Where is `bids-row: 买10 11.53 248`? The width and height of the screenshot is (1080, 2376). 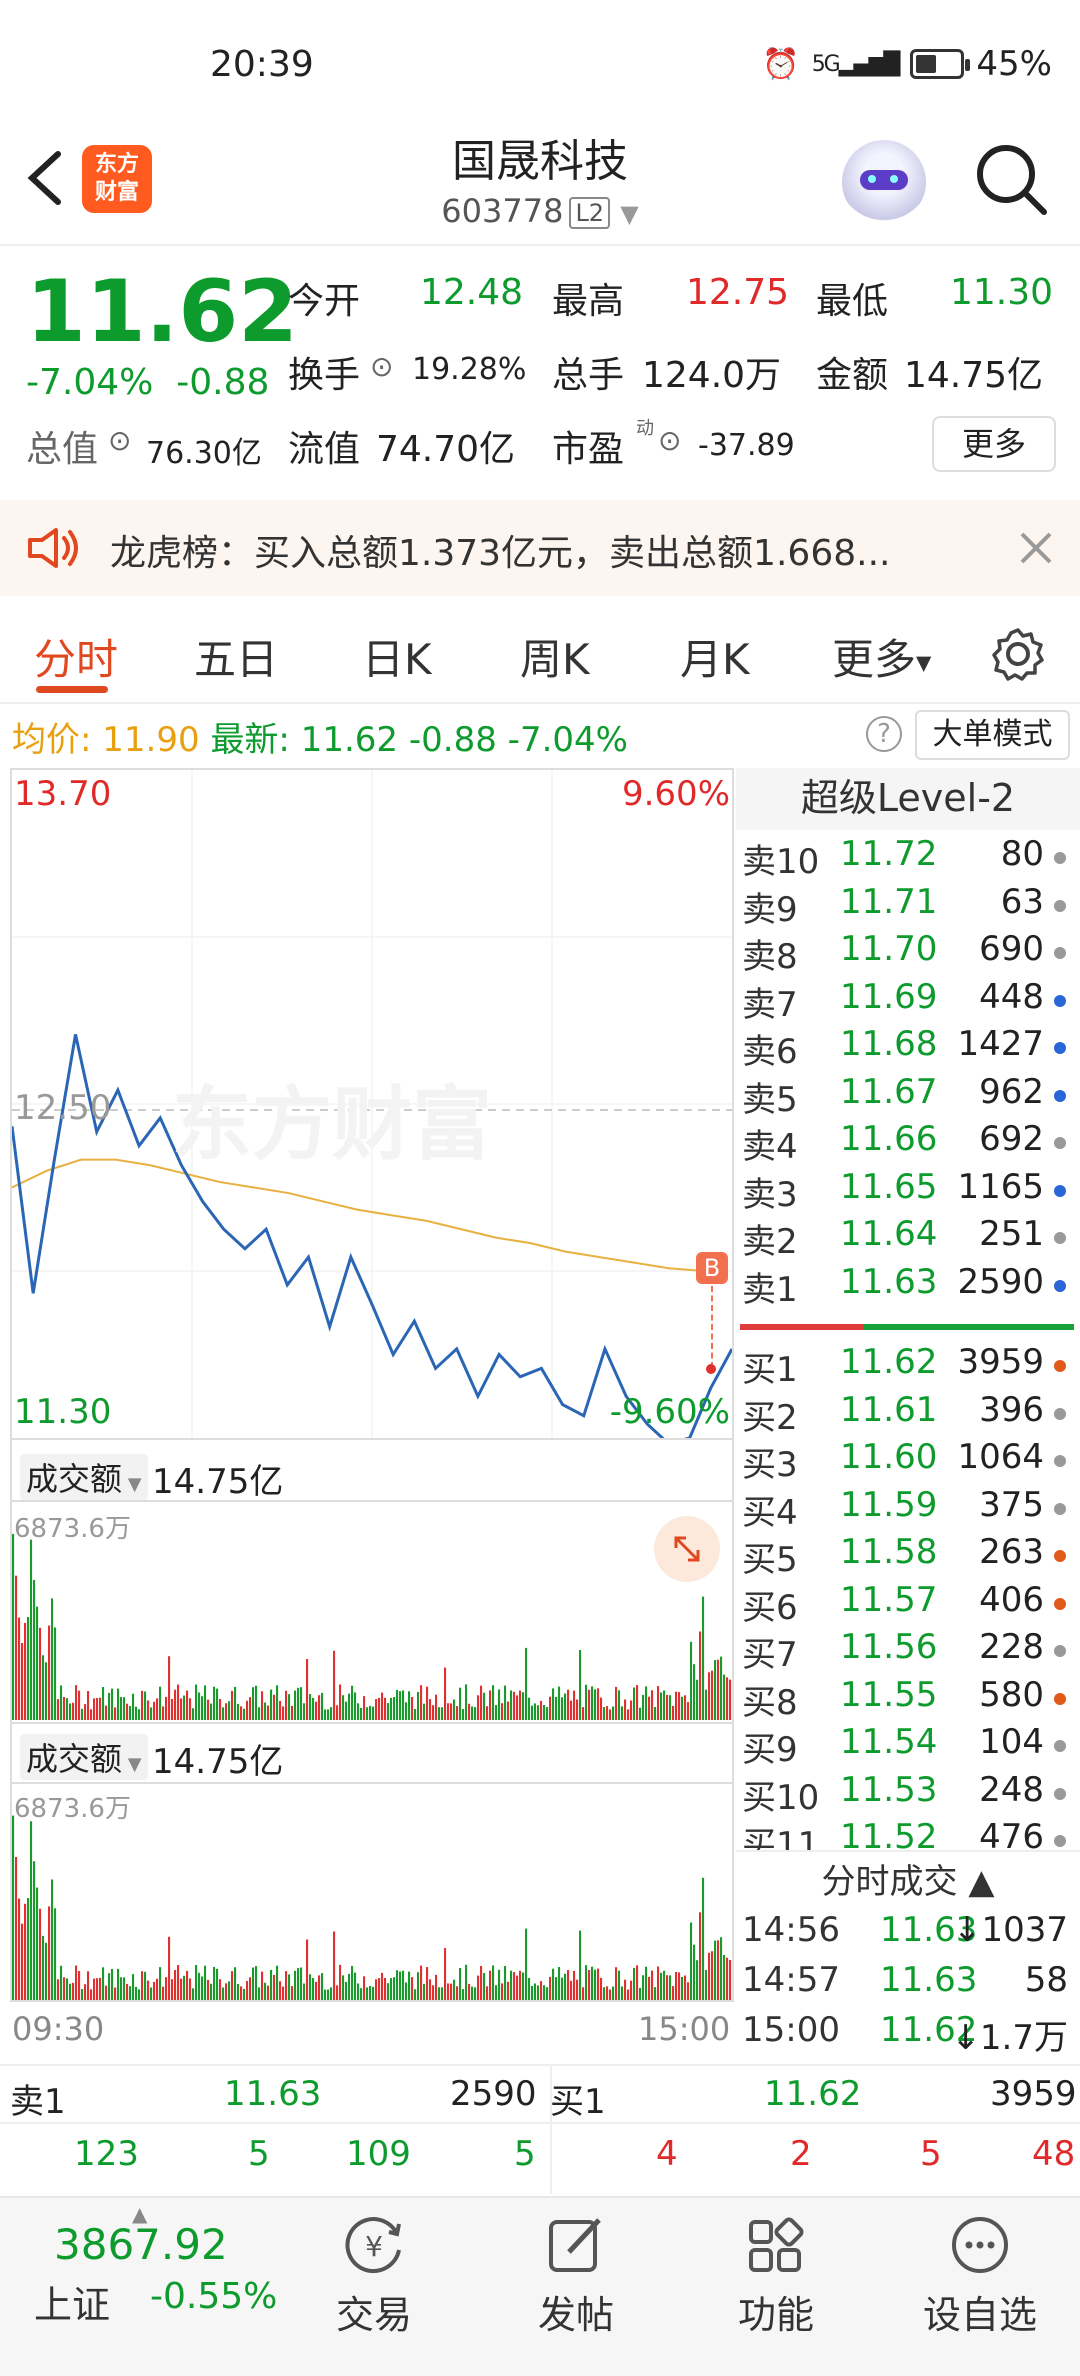
bids-row: 买10 11.53 248 is located at coordinates (907, 1794).